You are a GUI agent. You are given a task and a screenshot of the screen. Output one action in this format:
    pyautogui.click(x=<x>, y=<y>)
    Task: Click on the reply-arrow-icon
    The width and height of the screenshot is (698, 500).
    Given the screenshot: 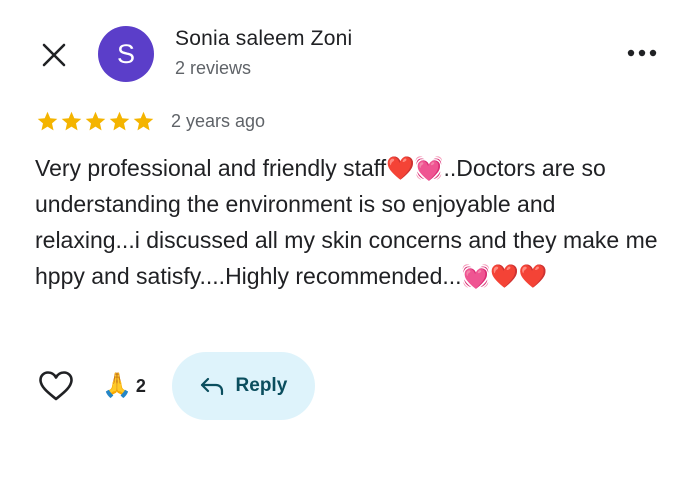 What is the action you would take?
    pyautogui.click(x=211, y=386)
    